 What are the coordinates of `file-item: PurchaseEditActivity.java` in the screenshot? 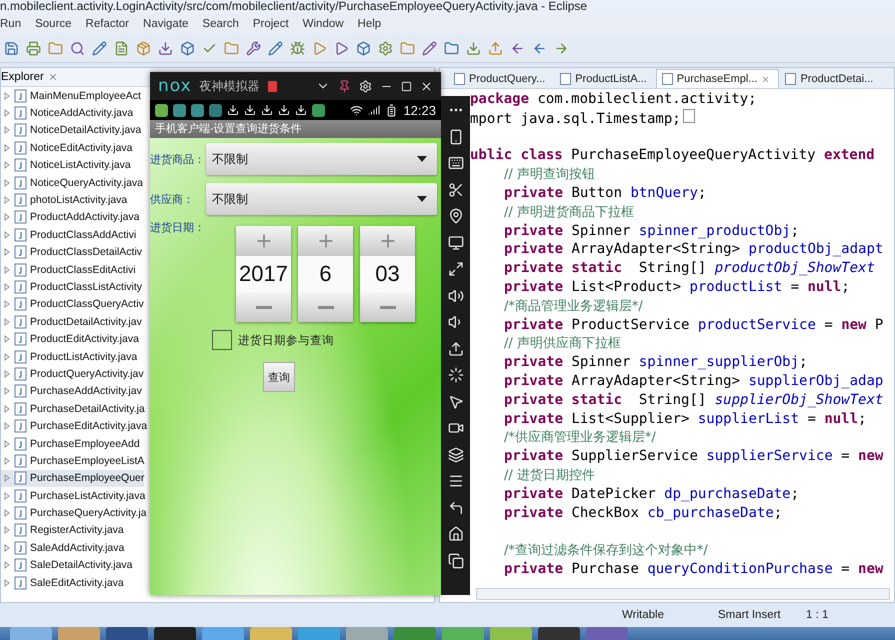 It's located at (74, 426).